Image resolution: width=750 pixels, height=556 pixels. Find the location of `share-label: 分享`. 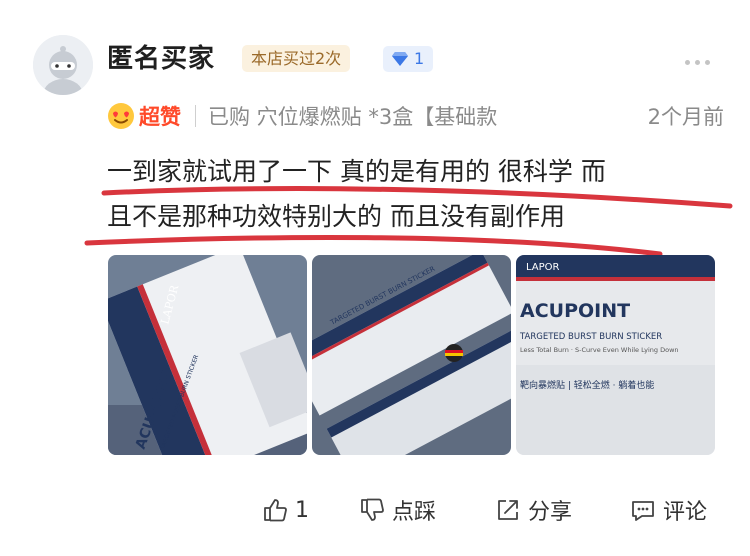

share-label: 分享 is located at coordinates (550, 512).